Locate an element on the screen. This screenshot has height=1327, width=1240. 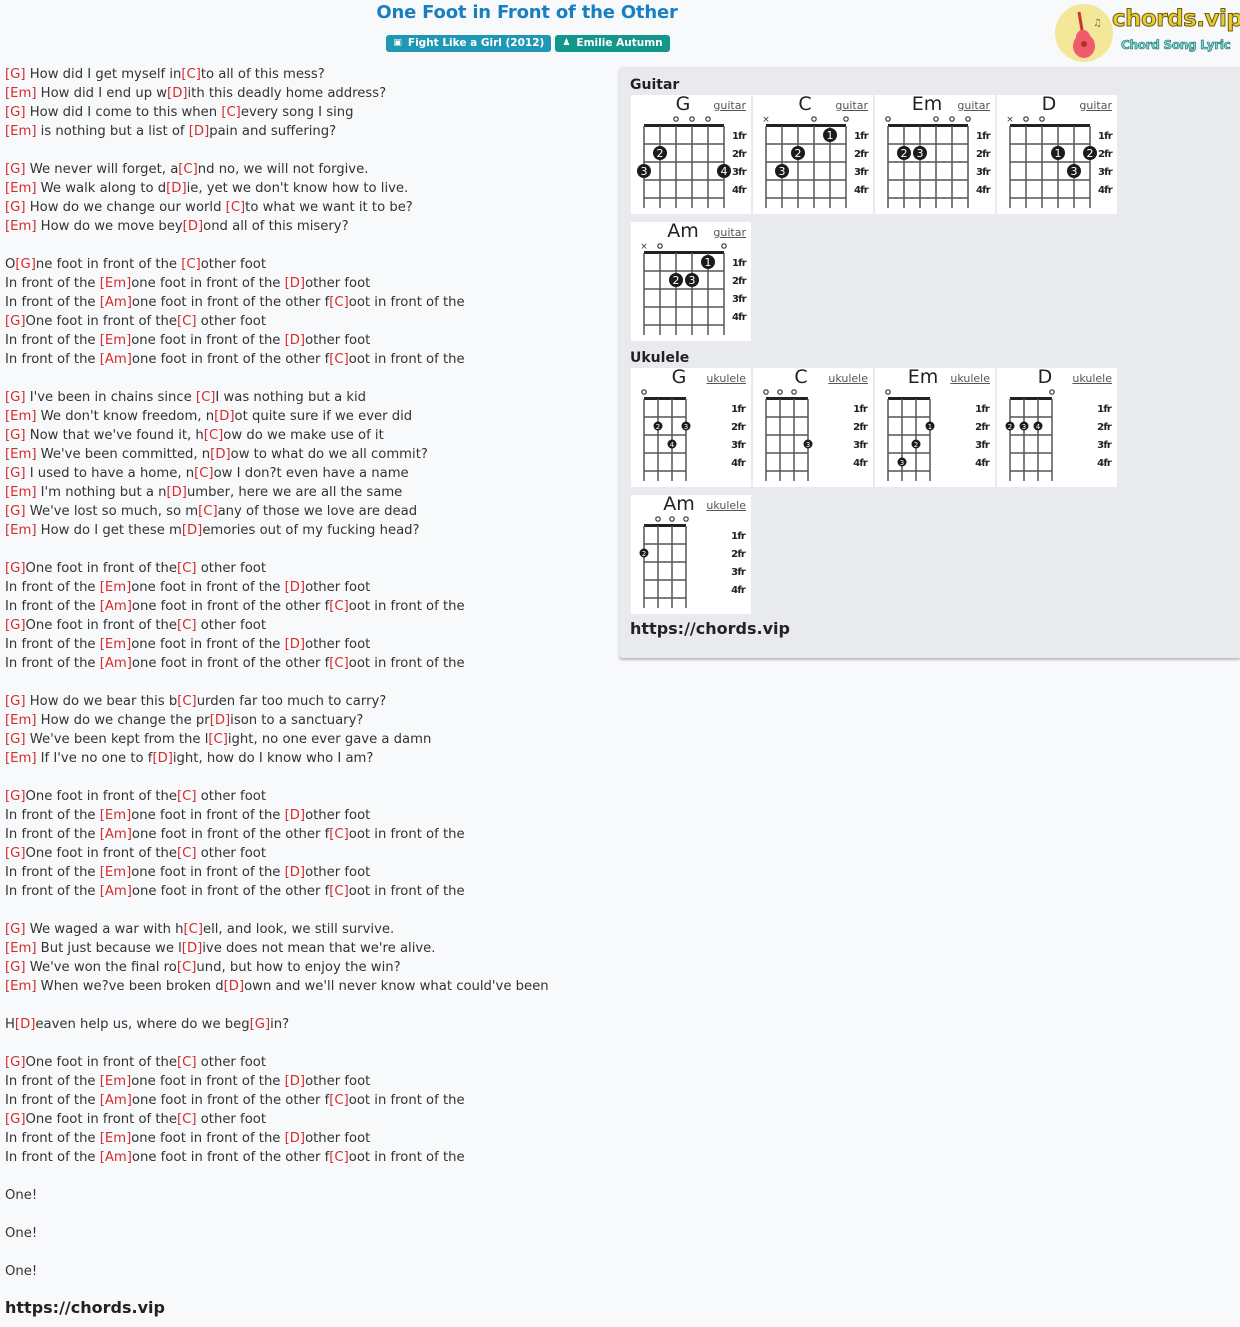
guitar-chord-g: 1fr 2fr 3fr 4fr 3 2 4 Gguitar is located at coordinates (691, 153).